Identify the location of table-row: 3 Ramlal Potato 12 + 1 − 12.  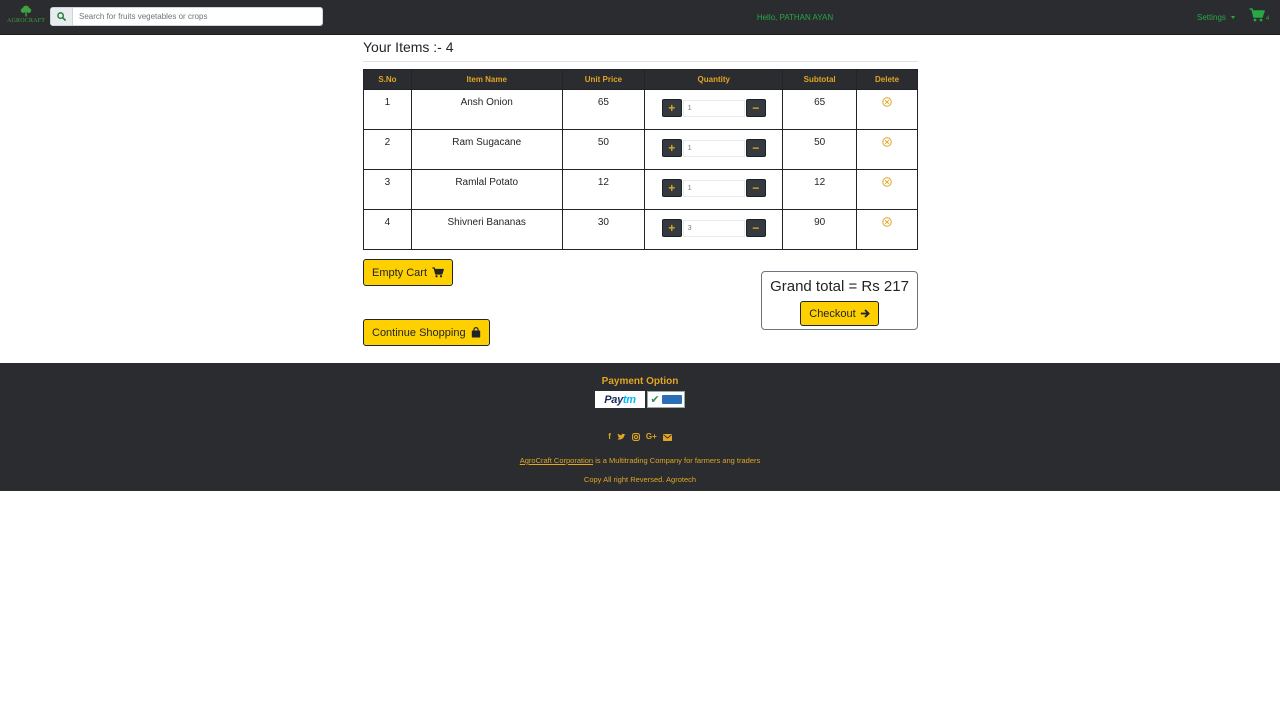
(640, 189).